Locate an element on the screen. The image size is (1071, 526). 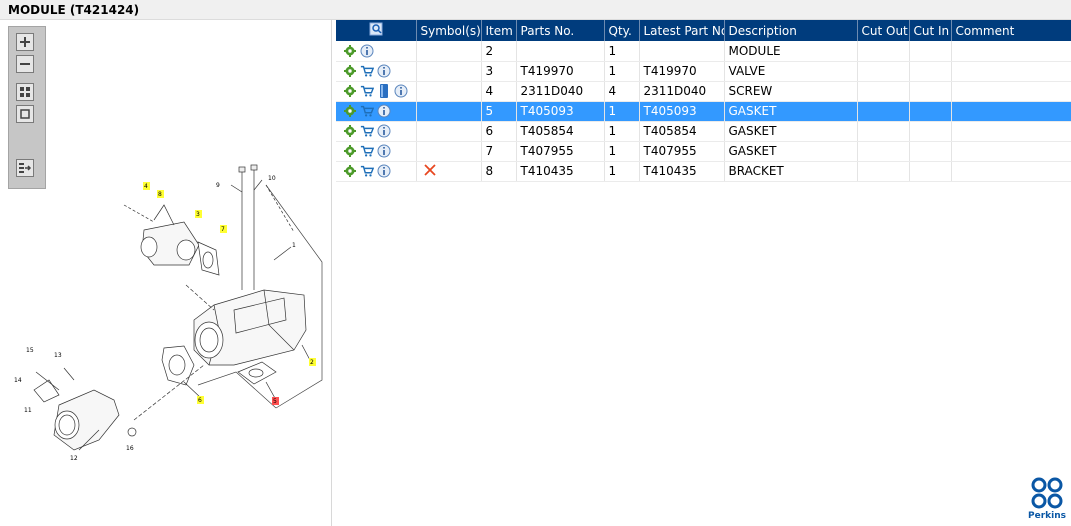
item-cell: 6 is located at coordinates (499, 131).